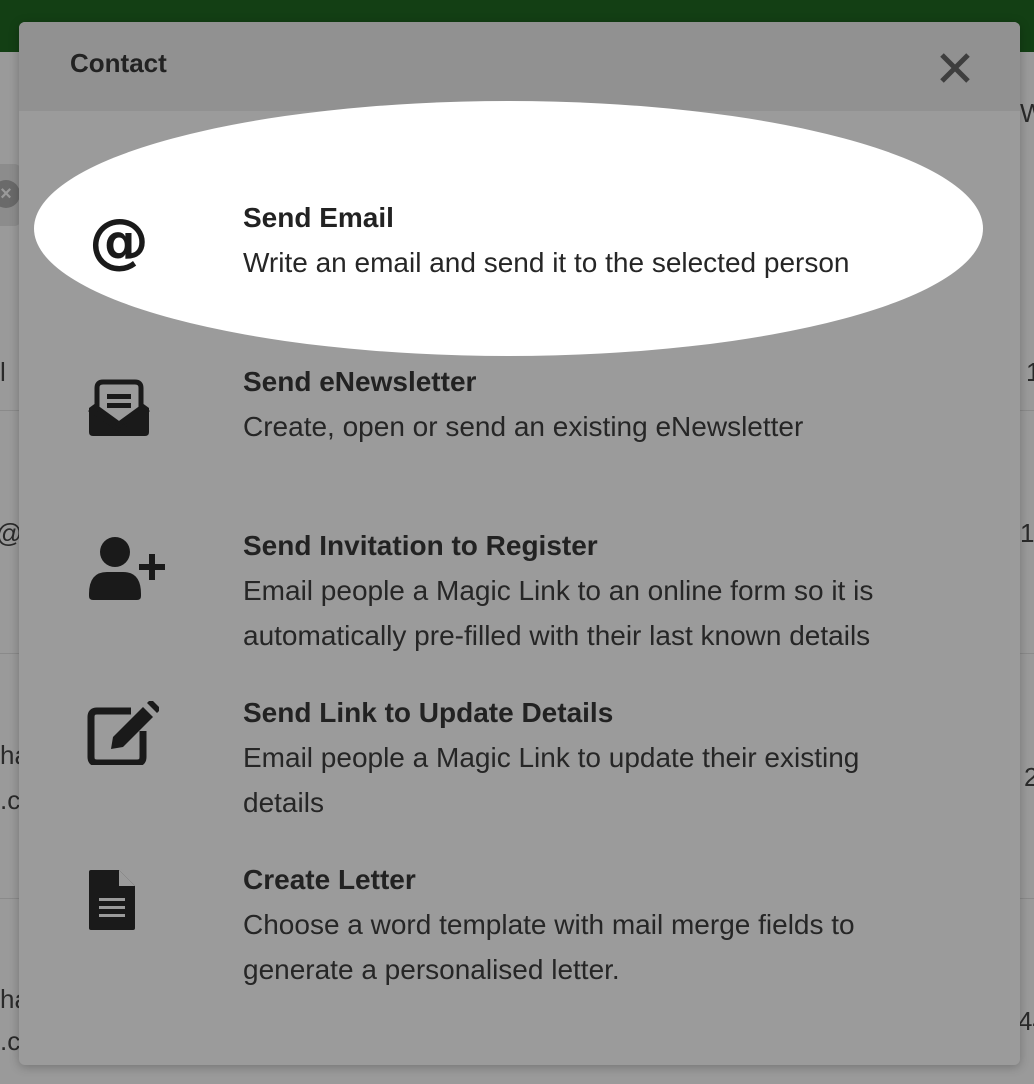  I want to click on background-text-fragment: W, so click(1027, 113).